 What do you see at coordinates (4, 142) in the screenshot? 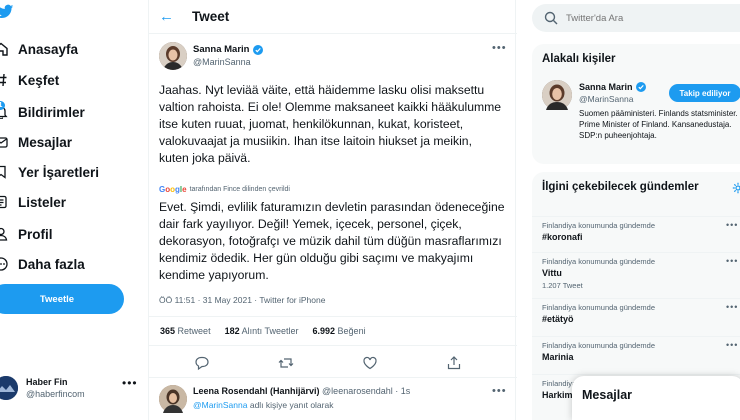
I see `mail-icon` at bounding box center [4, 142].